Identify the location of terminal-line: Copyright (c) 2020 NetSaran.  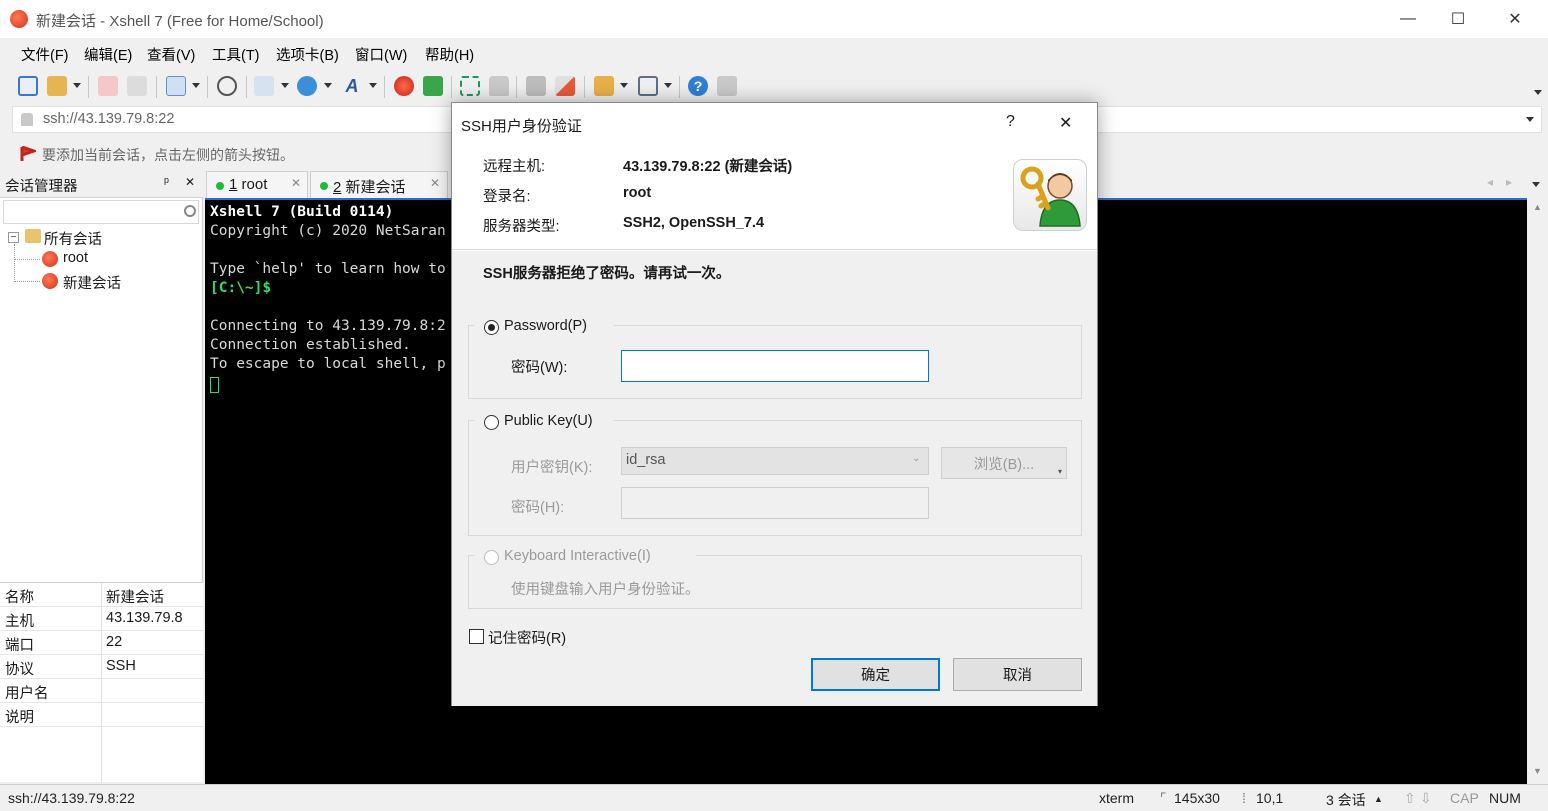
(328, 231).